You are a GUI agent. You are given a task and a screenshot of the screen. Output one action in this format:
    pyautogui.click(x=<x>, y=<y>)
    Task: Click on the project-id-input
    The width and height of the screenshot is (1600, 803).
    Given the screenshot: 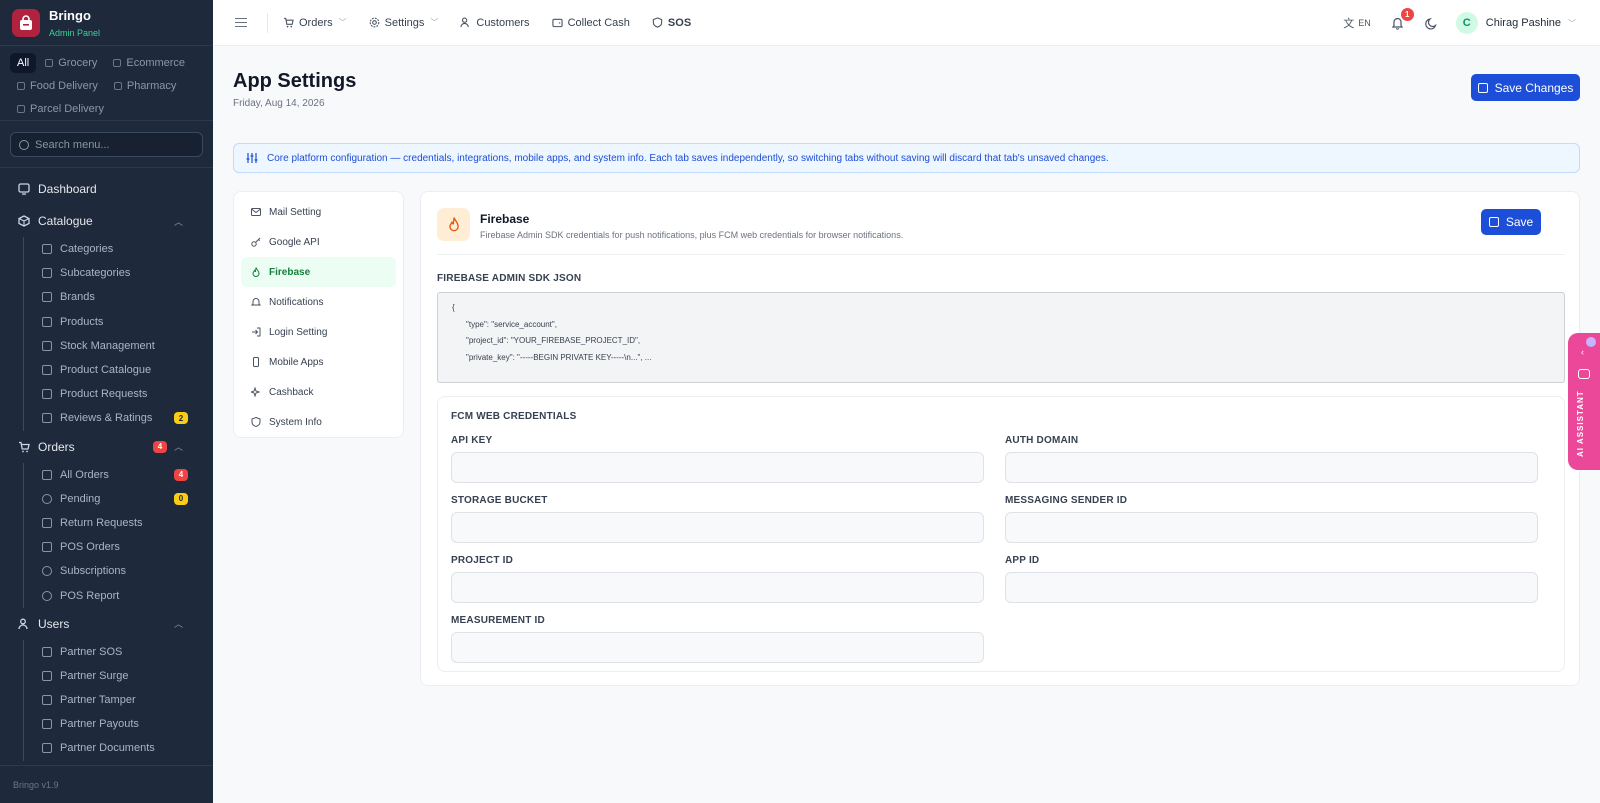 What is the action you would take?
    pyautogui.click(x=717, y=587)
    